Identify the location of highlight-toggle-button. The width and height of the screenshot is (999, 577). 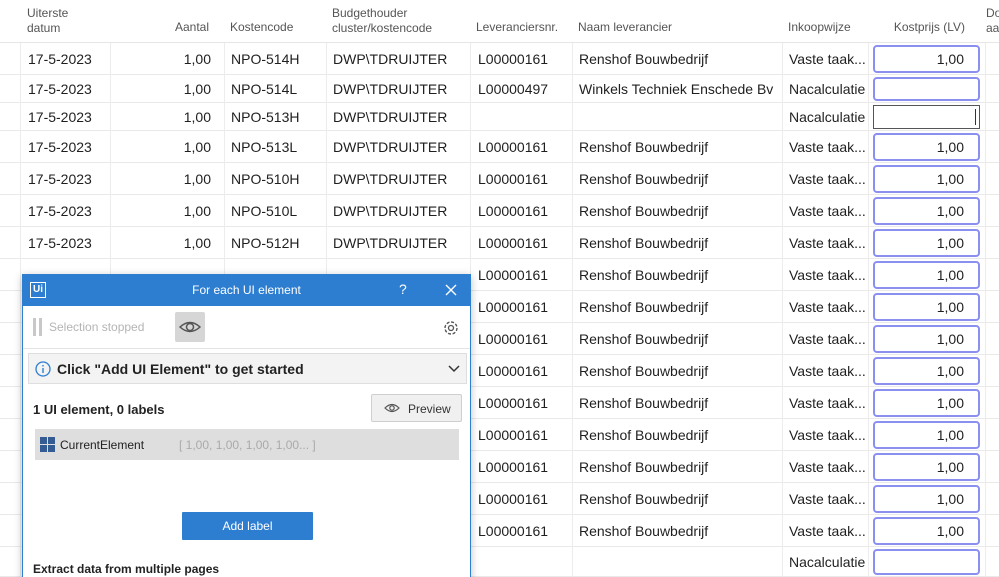
(190, 327).